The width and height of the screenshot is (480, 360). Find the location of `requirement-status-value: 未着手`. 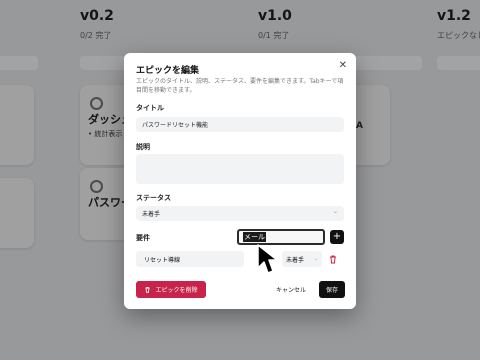

requirement-status-value: 未着手 is located at coordinates (295, 260).